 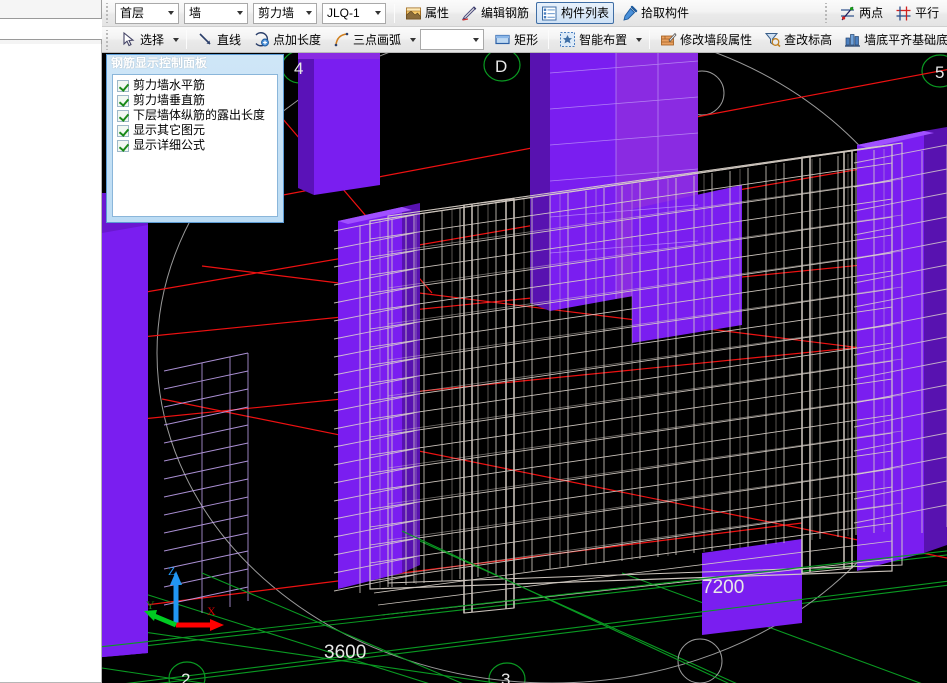 I want to click on check-modify-elevation-button: 查改标高, so click(x=798, y=40).